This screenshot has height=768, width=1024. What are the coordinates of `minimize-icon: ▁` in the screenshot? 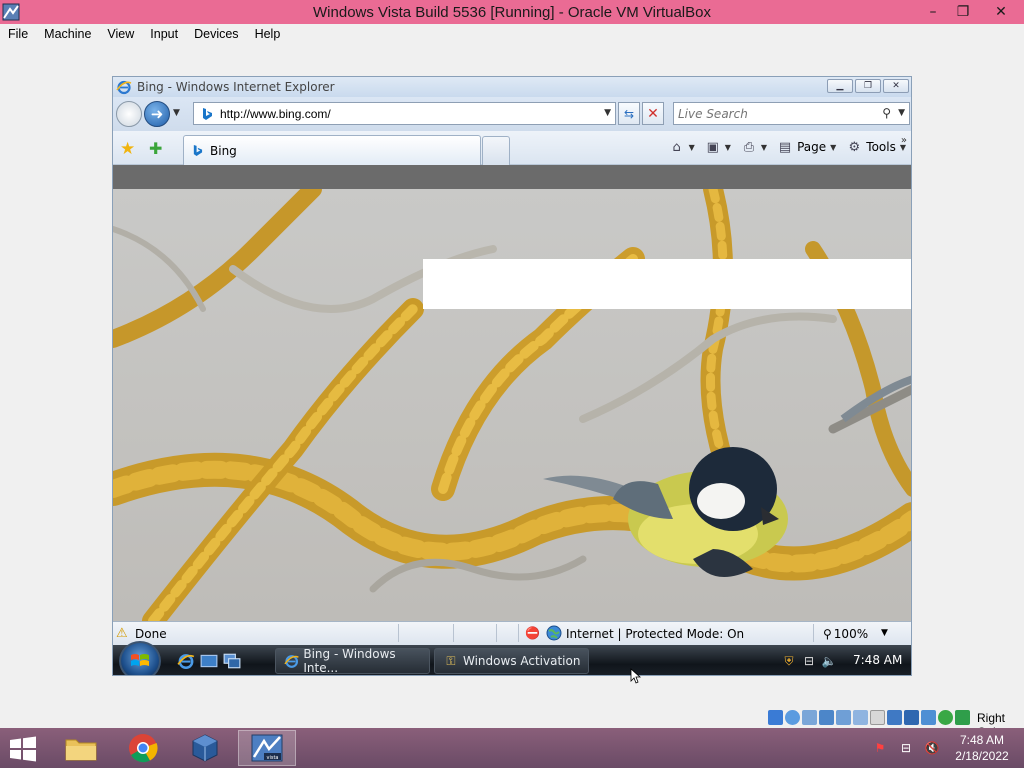 It's located at (840, 86).